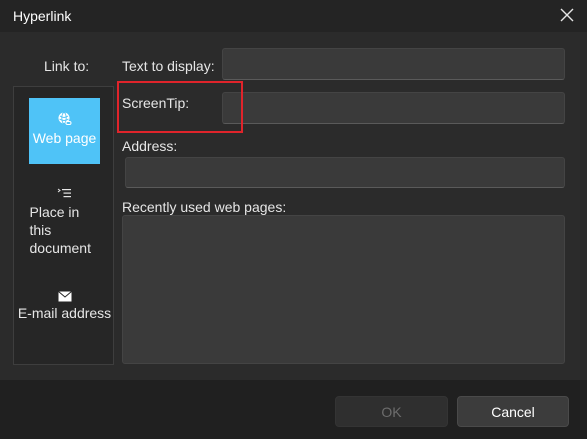  I want to click on link-option-place-in-document: Place in this document, so click(64, 222).